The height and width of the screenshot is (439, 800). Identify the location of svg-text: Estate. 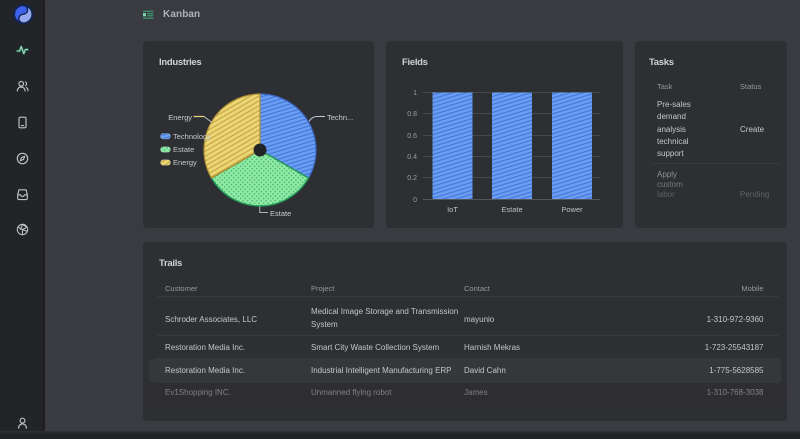
(511, 209).